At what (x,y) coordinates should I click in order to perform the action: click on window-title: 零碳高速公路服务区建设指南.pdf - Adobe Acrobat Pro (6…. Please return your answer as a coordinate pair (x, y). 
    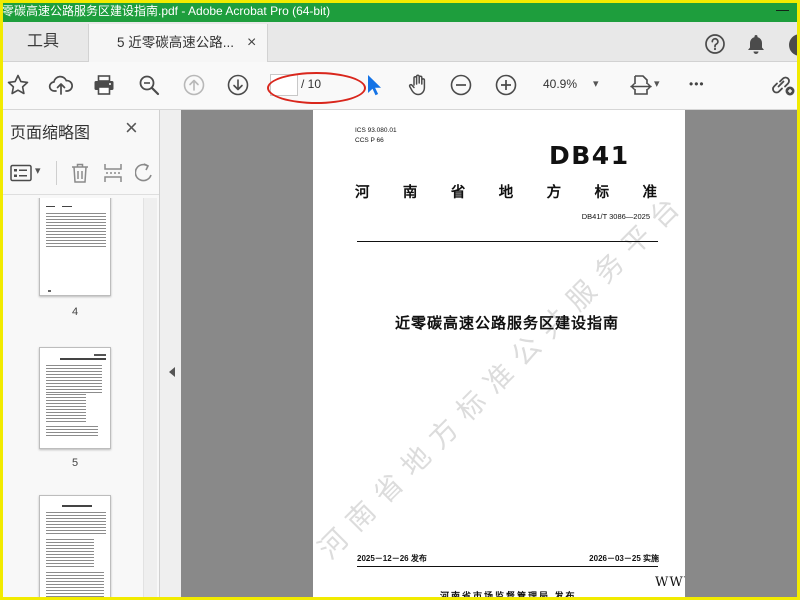
    Looking at the image, I should click on (166, 11).